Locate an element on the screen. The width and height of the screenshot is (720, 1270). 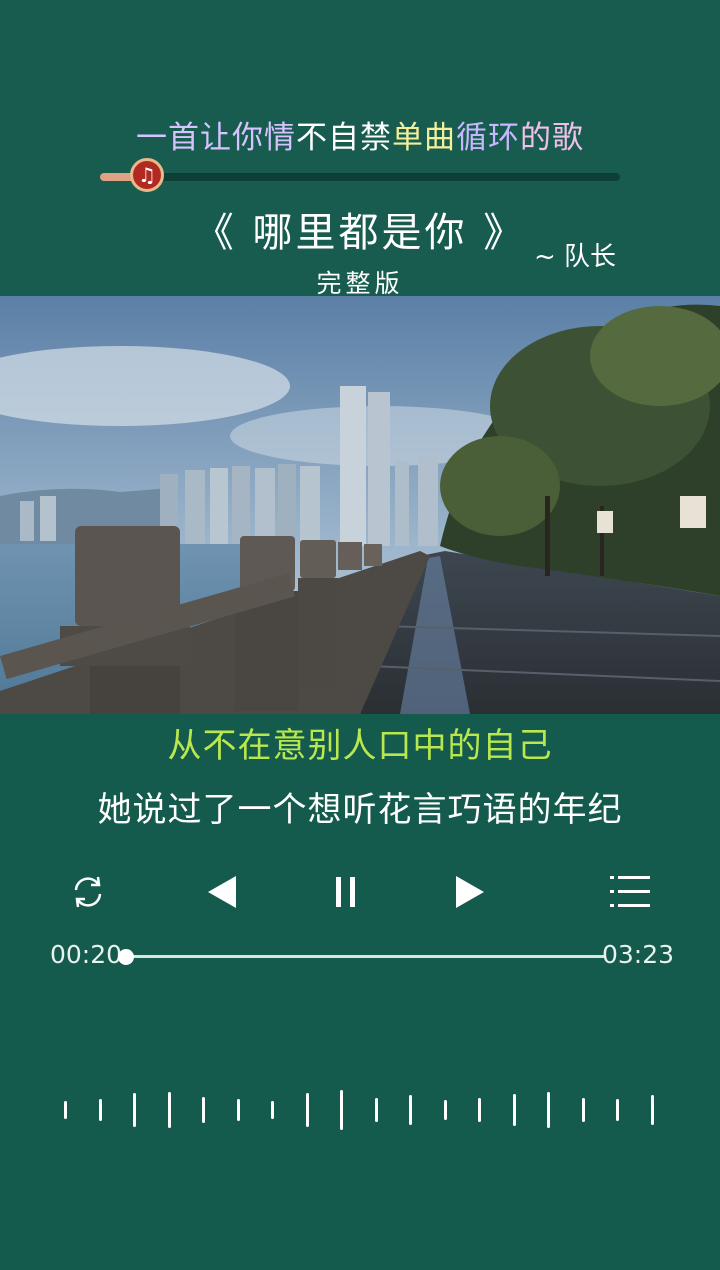
player-controls is located at coordinates (360, 892).